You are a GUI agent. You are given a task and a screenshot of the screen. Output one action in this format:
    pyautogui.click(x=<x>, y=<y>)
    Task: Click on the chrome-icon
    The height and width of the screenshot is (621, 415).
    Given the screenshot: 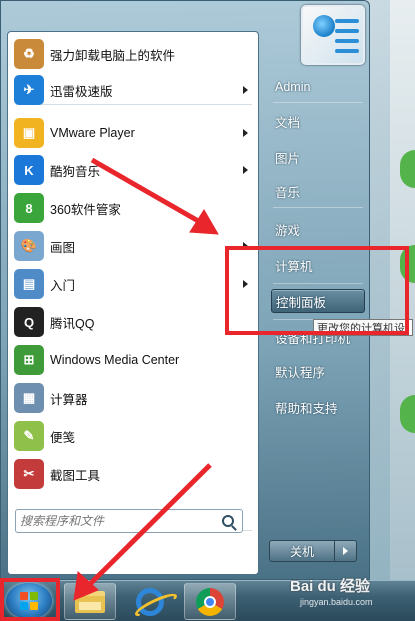 What is the action you would take?
    pyautogui.click(x=210, y=601)
    